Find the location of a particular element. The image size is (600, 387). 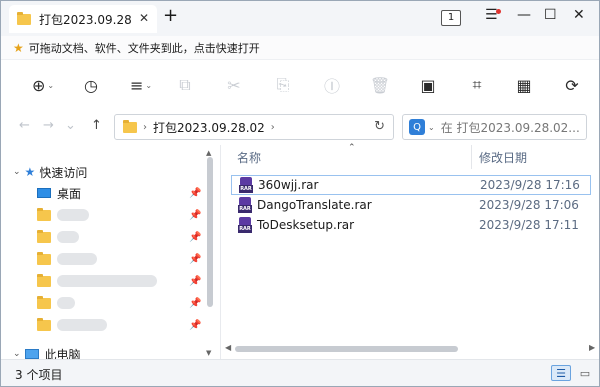

new-icon: ⊕ ⌄ is located at coordinates (43, 85).